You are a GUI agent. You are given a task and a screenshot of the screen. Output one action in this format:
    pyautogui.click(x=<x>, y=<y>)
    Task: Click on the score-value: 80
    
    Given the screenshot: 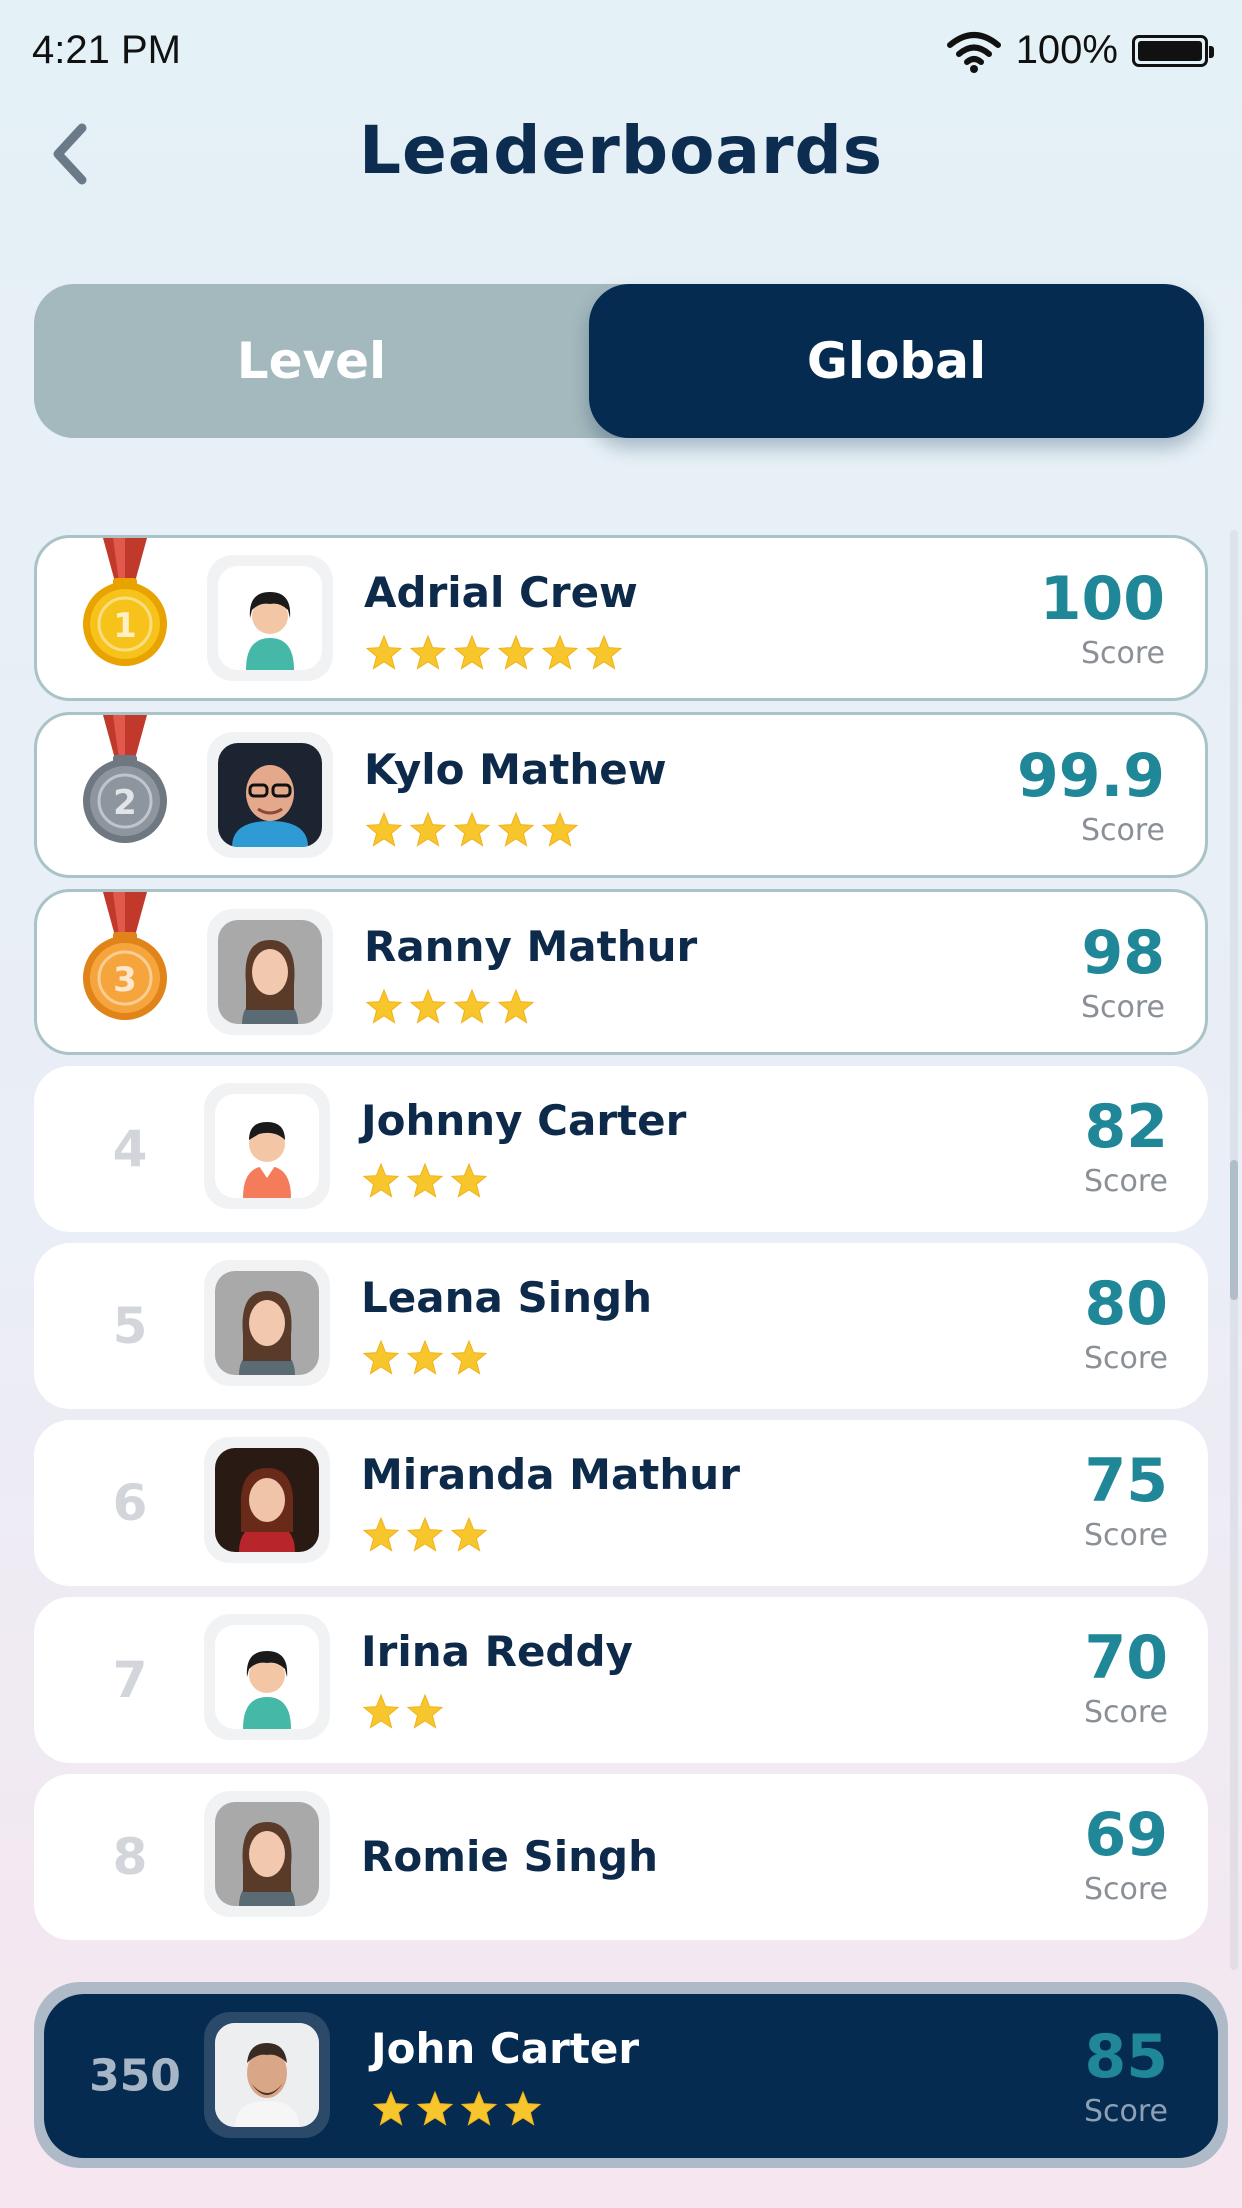 What is the action you would take?
    pyautogui.click(x=1126, y=1304)
    